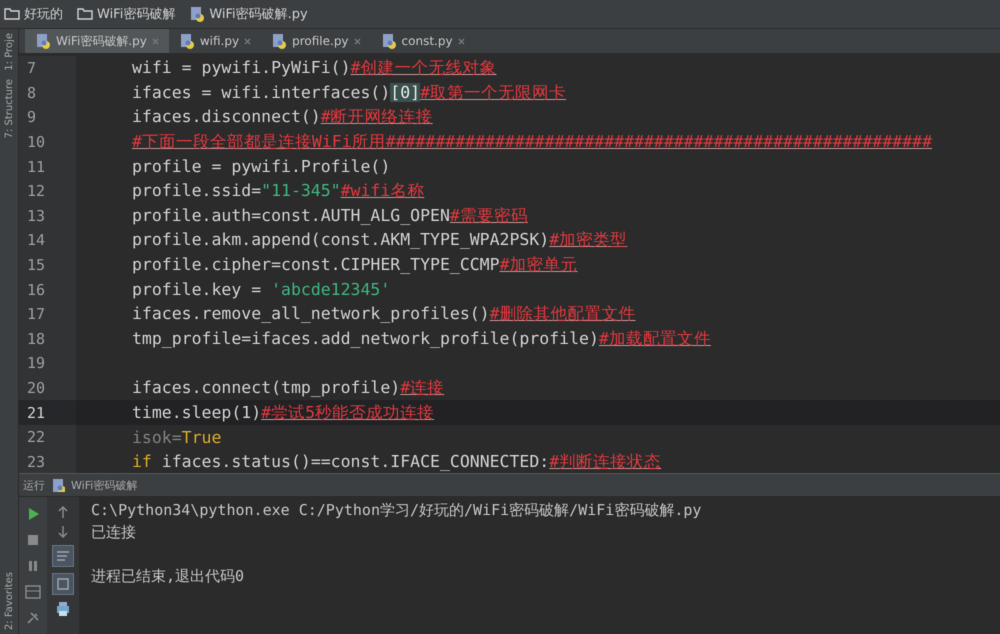 This screenshot has height=634, width=1000. Describe the element at coordinates (113, 533) in the screenshot. I see `output-line: 已连接` at that location.